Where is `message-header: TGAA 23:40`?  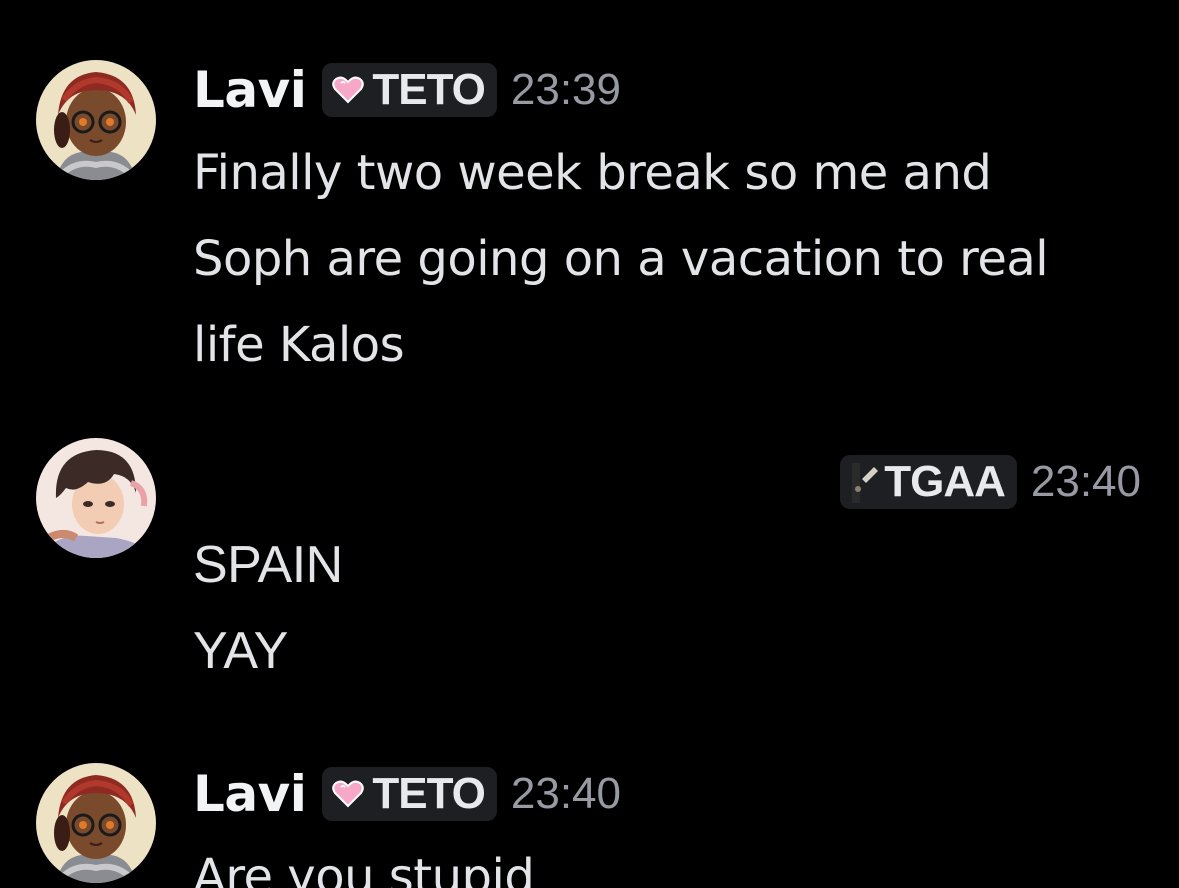 message-header: TGAA 23:40 is located at coordinates (932, 482).